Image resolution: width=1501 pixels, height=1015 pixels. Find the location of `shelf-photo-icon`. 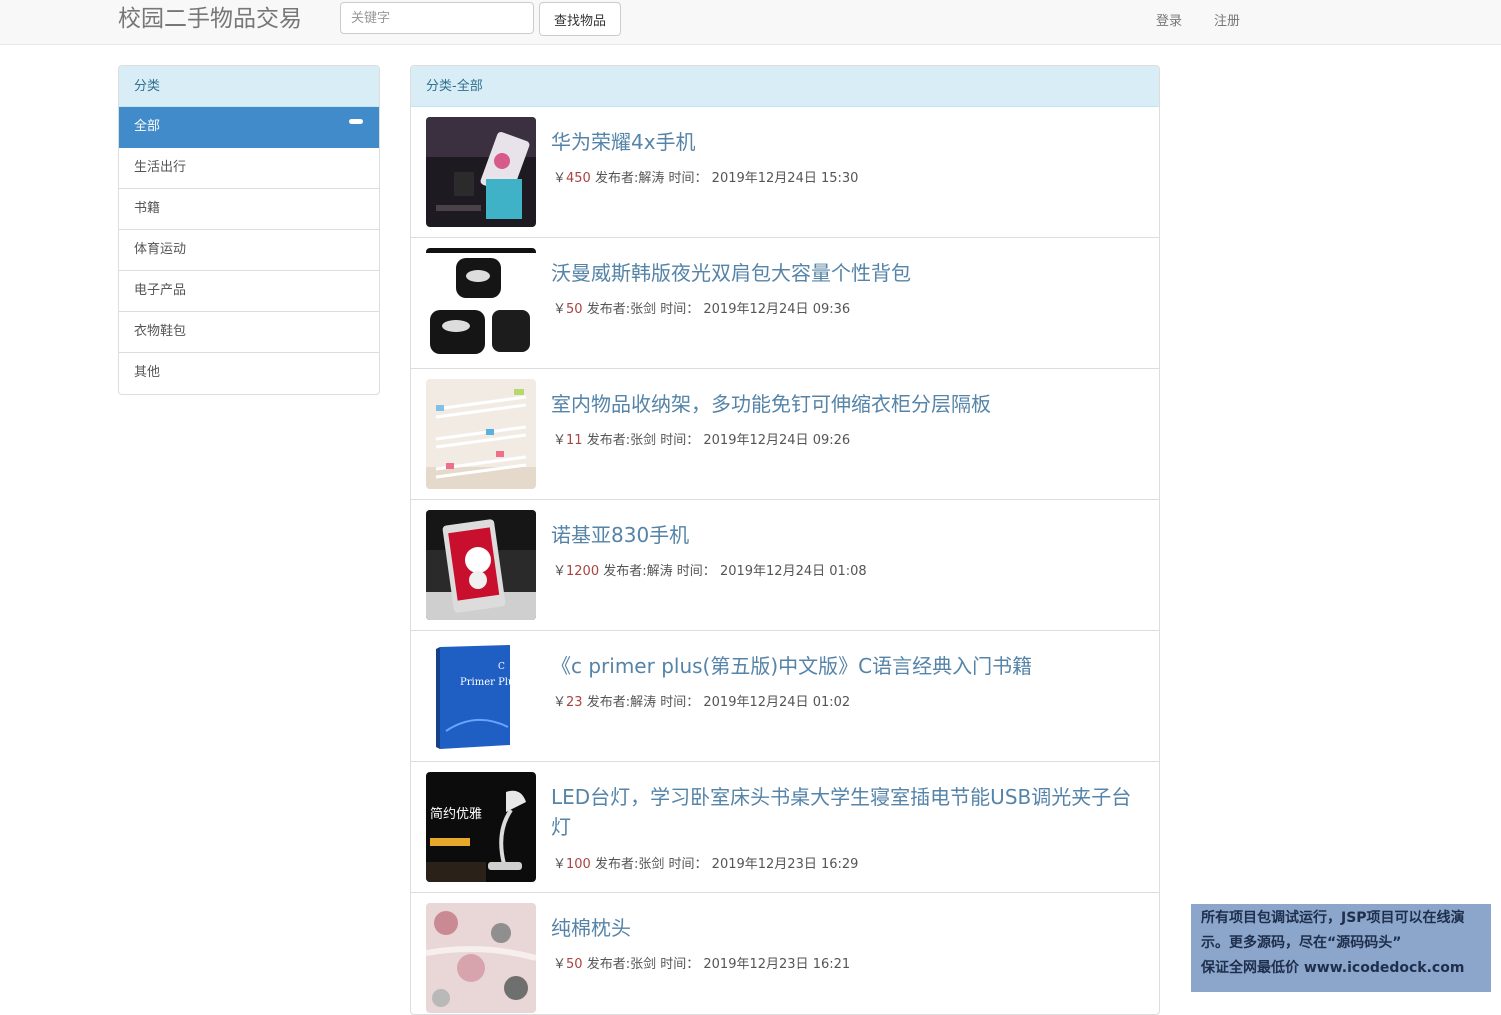

shelf-photo-icon is located at coordinates (481, 434).